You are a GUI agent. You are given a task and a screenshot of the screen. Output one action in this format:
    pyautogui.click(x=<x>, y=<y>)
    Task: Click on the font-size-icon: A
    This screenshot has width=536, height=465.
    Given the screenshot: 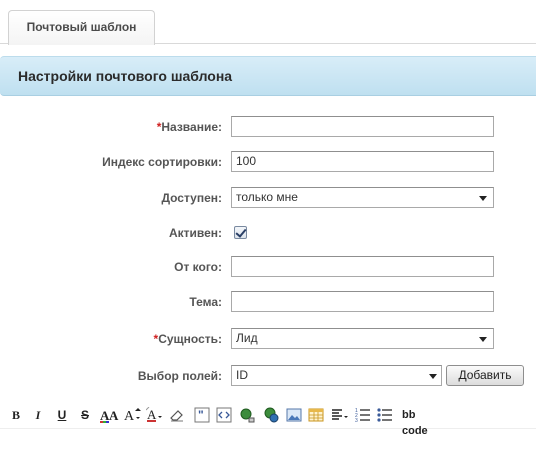 What is the action you would take?
    pyautogui.click(x=133, y=415)
    